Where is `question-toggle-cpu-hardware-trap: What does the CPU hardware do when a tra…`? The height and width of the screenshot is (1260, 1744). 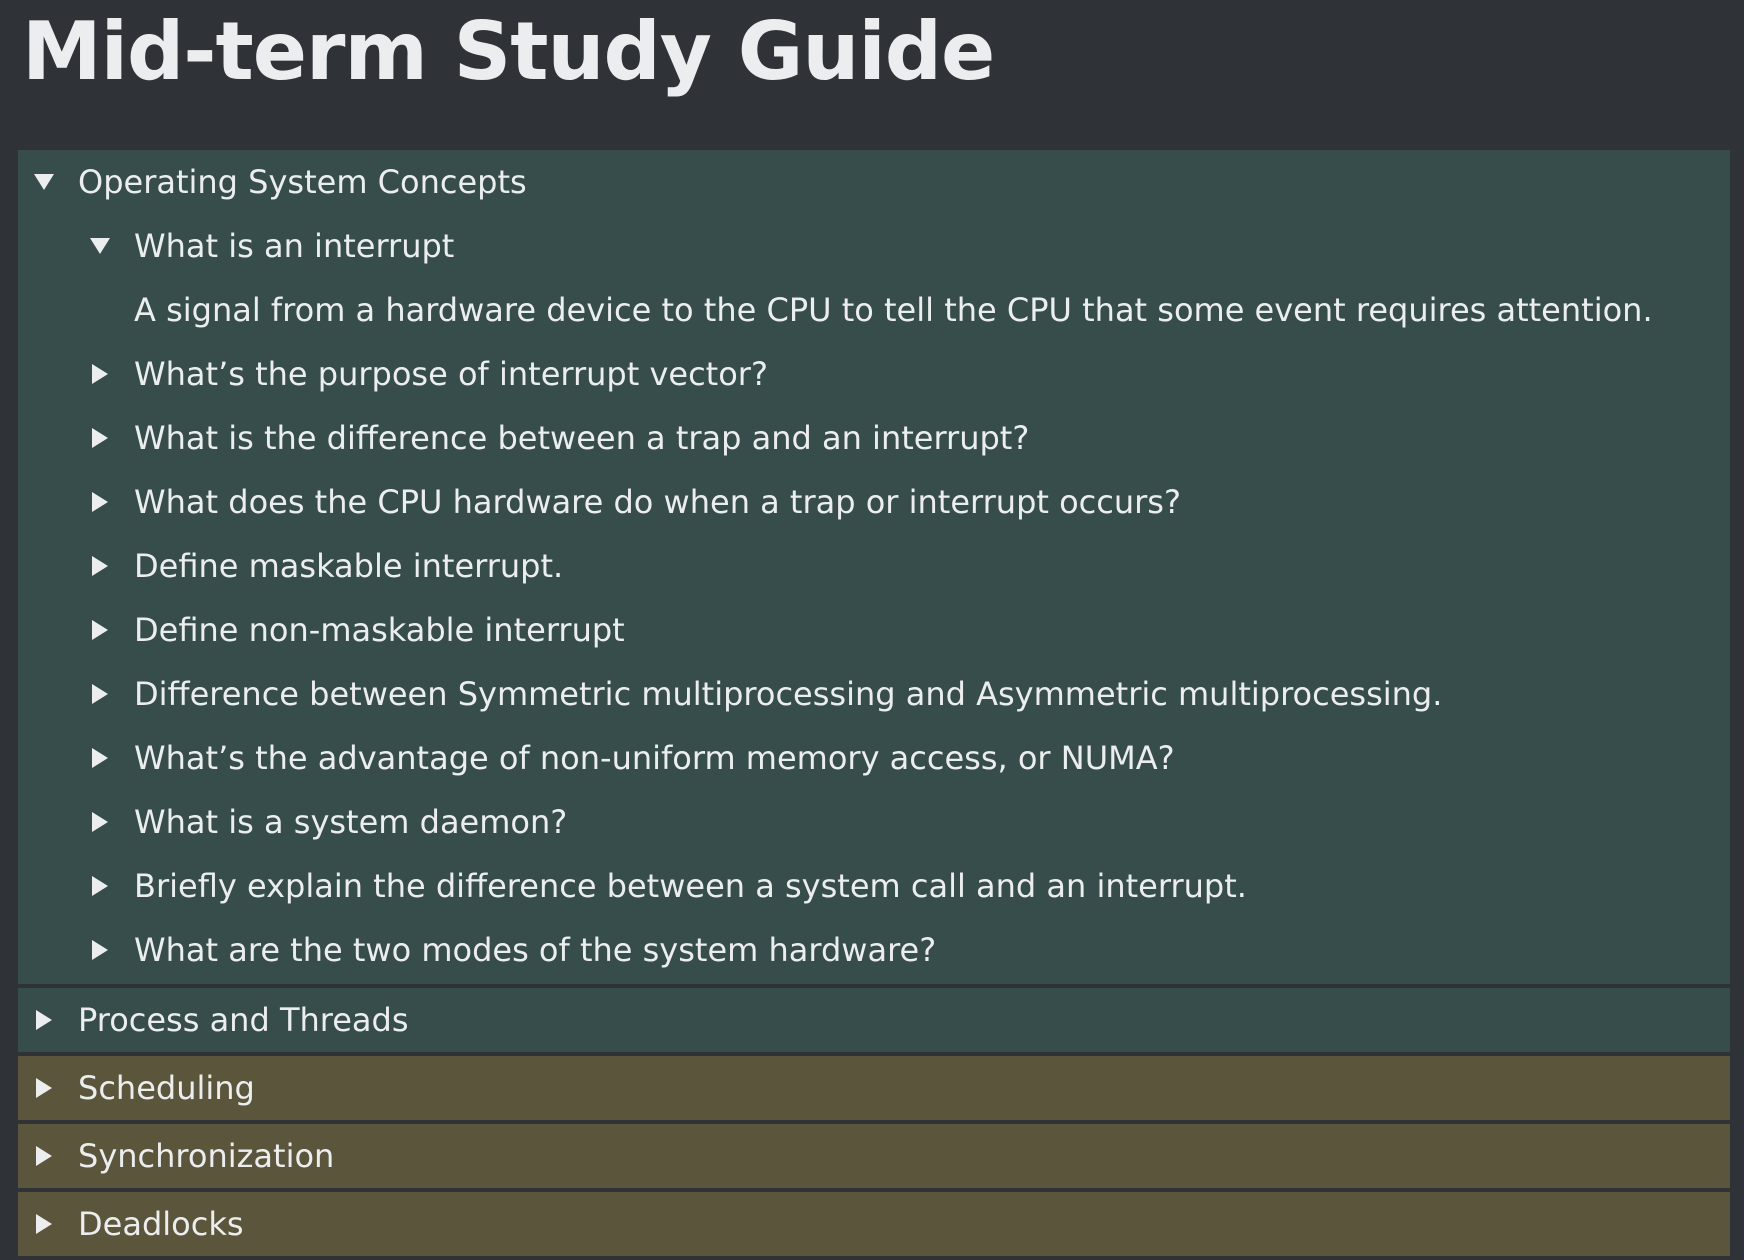 question-toggle-cpu-hardware-trap: What does the CPU hardware do when a tra… is located at coordinates (874, 502).